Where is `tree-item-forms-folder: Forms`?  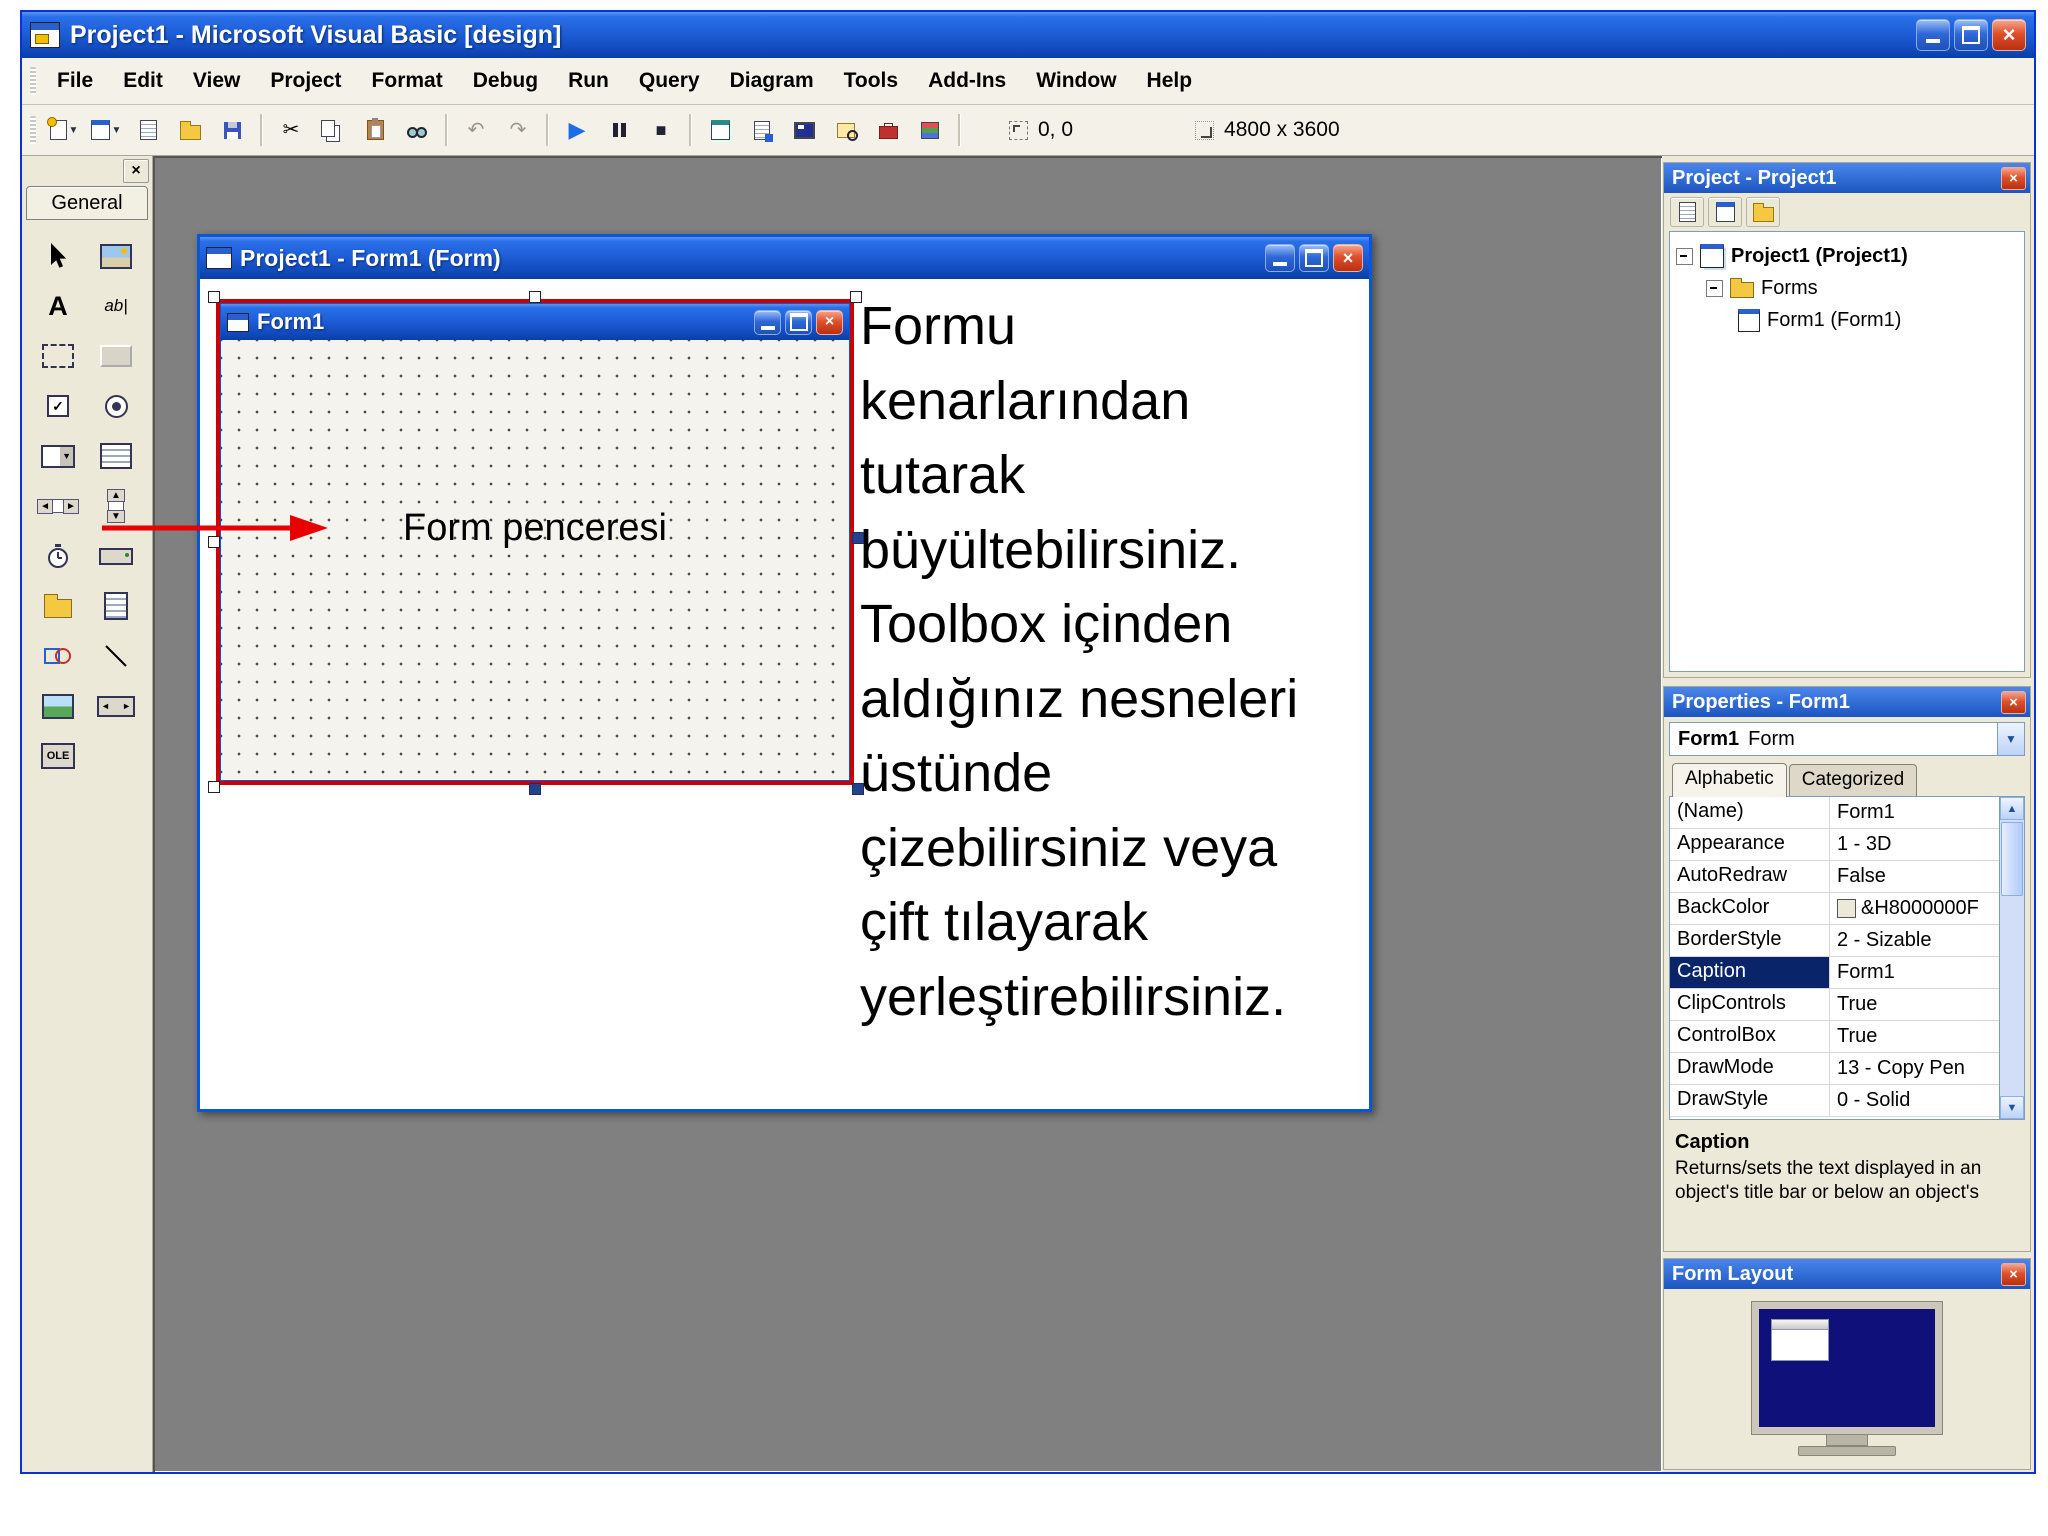 tree-item-forms-folder: Forms is located at coordinates (1862, 288).